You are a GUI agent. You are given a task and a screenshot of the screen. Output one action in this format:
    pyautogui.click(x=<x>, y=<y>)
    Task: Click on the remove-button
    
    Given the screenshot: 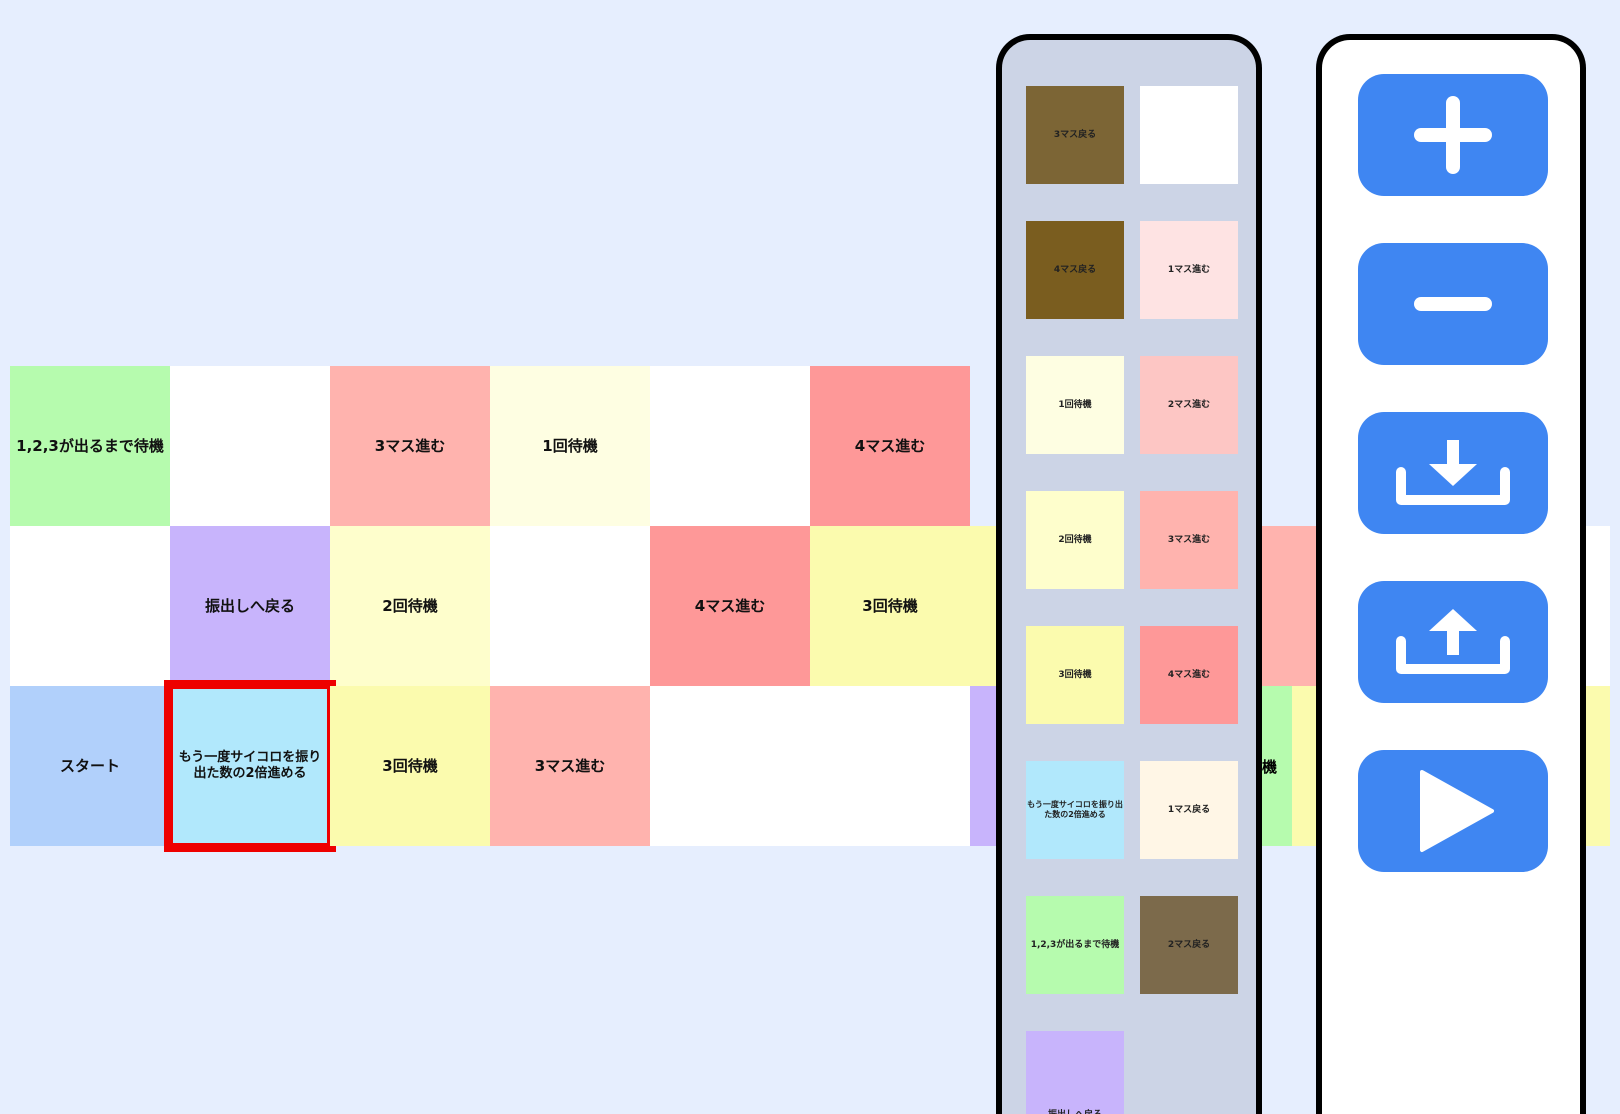 What is the action you would take?
    pyautogui.click(x=1453, y=304)
    